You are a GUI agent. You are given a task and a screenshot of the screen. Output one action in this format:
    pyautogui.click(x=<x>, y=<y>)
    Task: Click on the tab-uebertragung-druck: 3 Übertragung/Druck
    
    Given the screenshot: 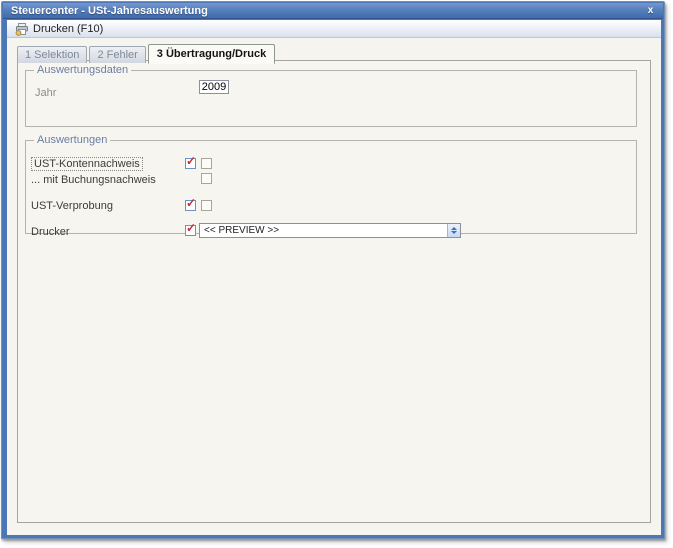 What is the action you would take?
    pyautogui.click(x=211, y=54)
    